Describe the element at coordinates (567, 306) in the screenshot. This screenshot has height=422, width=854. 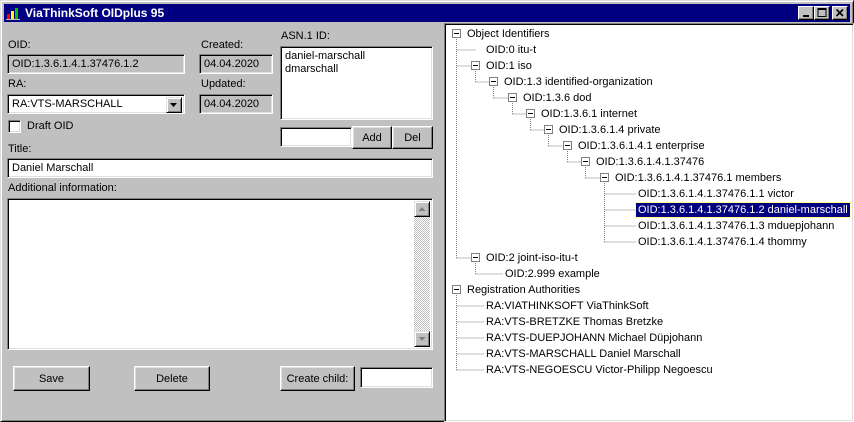
I see `tree-node: RA:VIATHINKSOFT ViaThinkSoft` at that location.